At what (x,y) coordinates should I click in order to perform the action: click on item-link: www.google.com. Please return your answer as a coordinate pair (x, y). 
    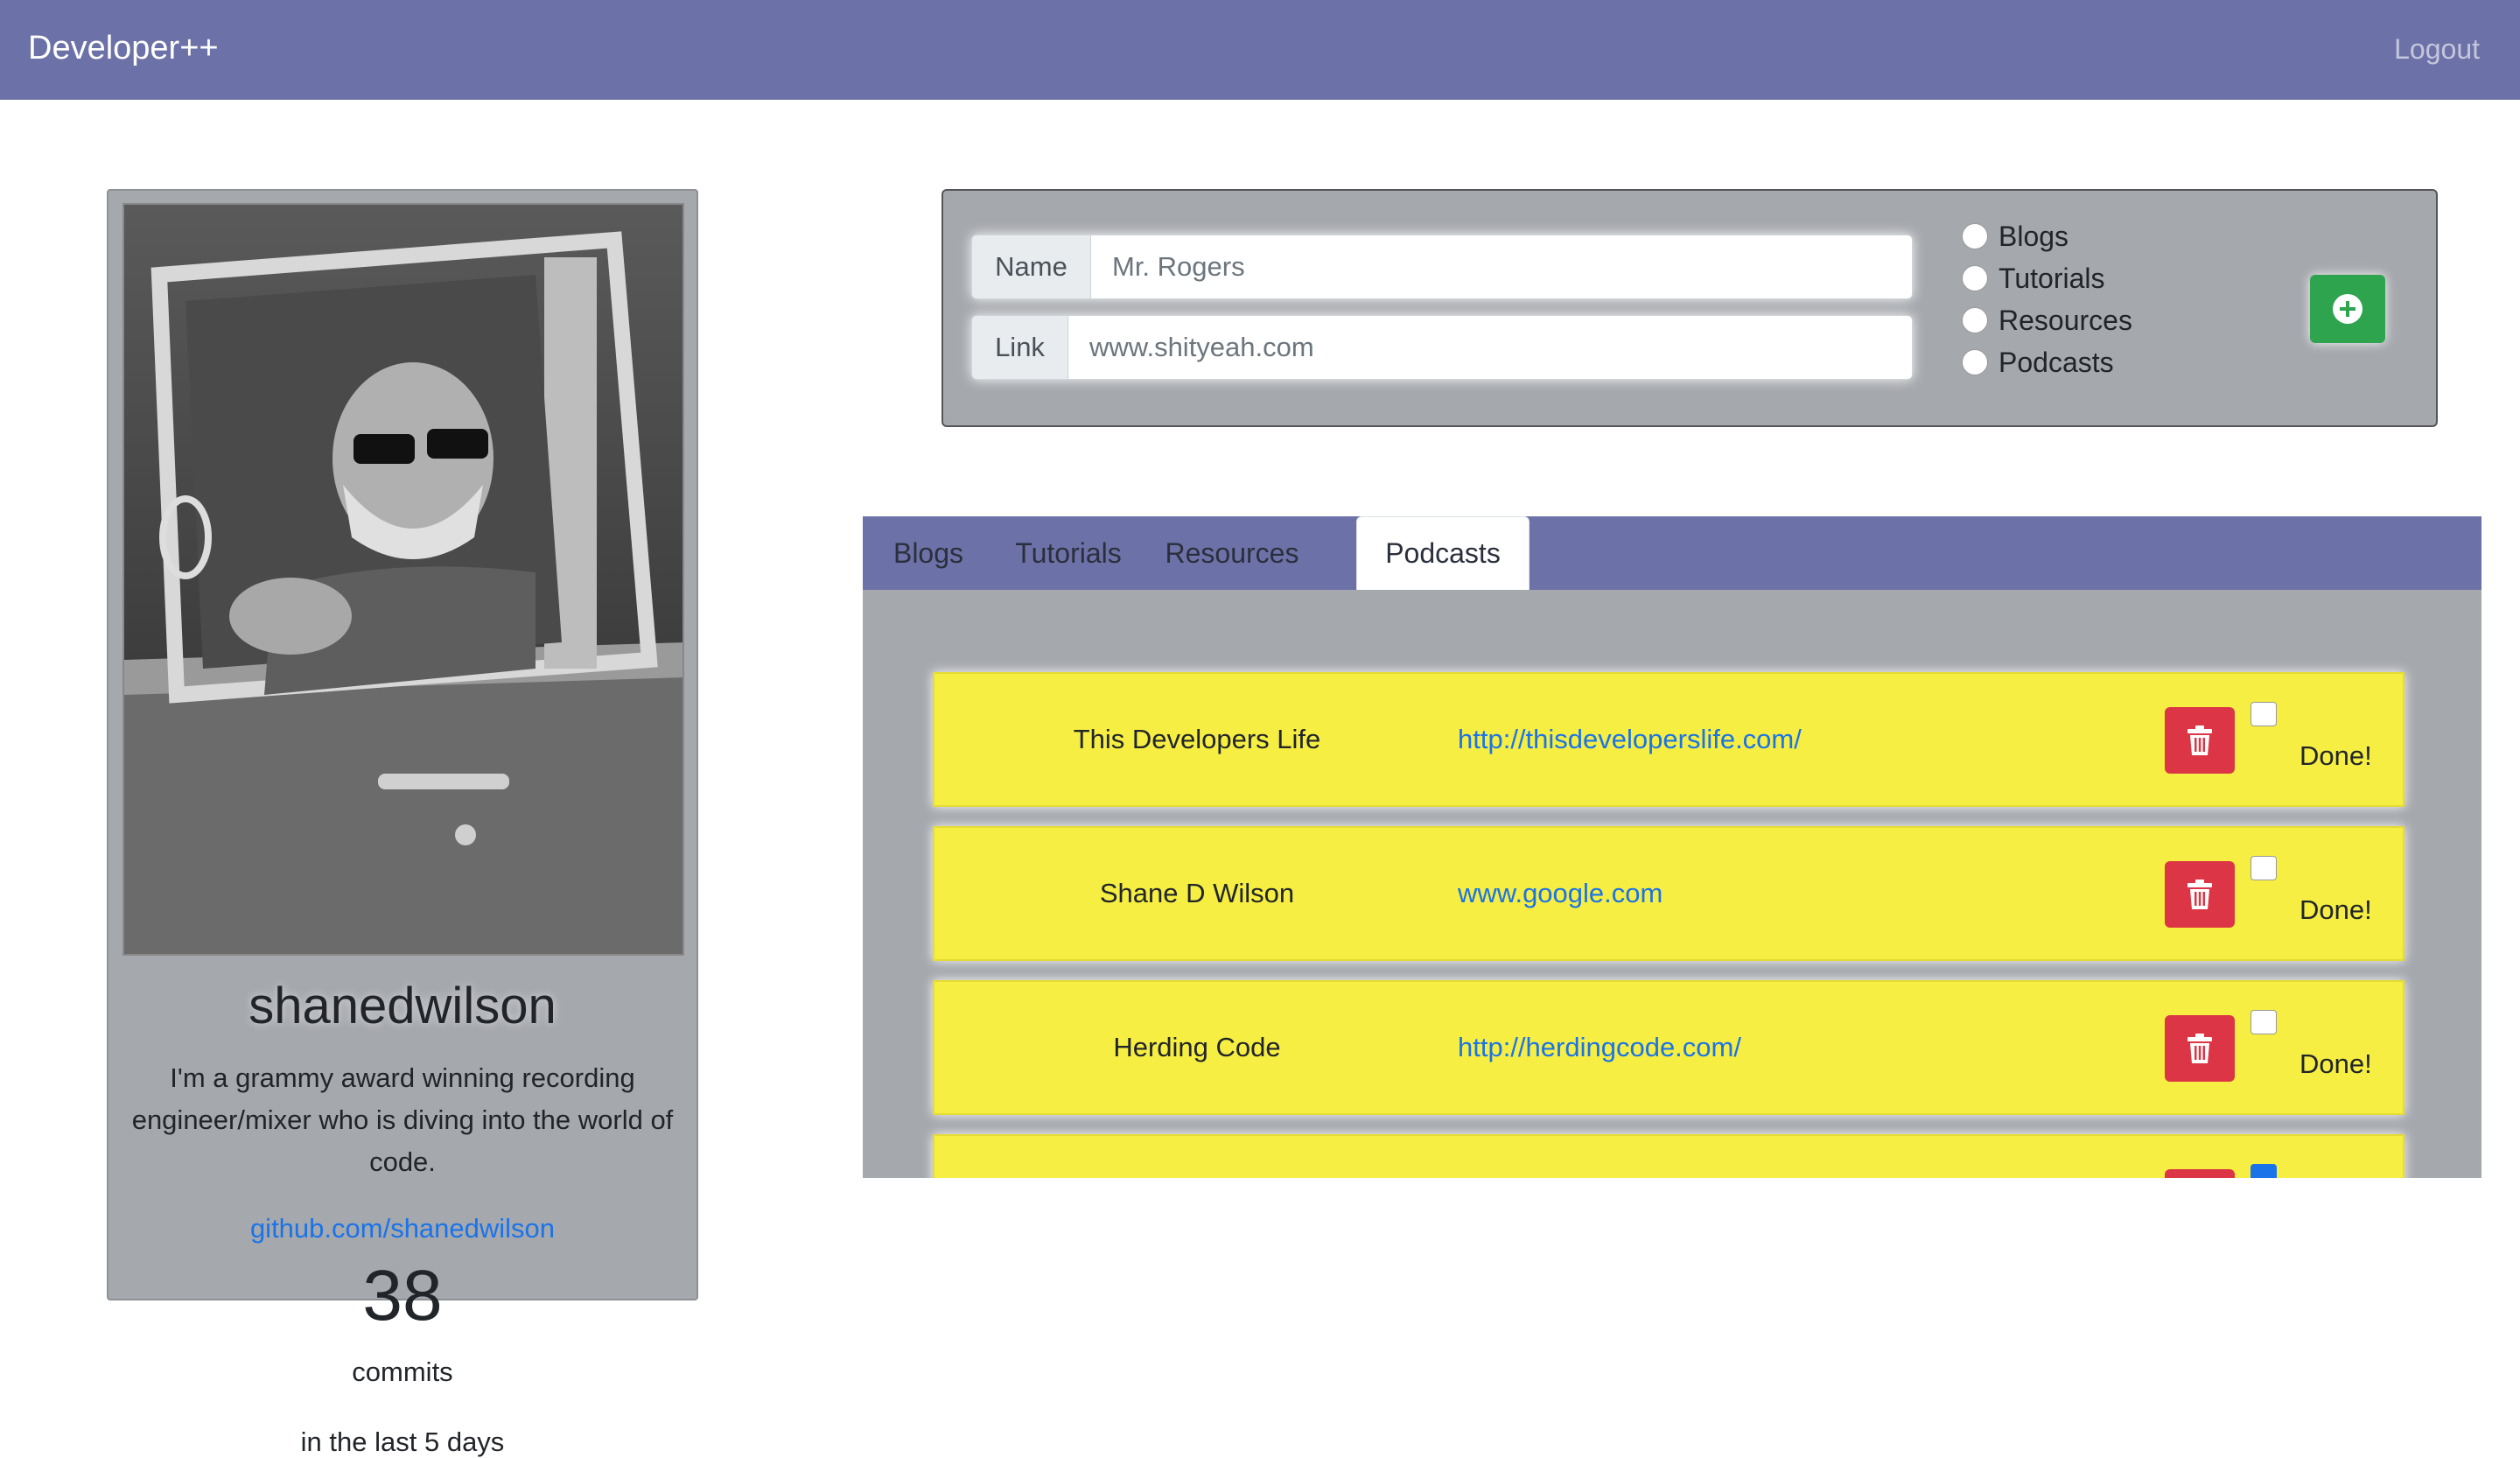
    Looking at the image, I should click on (1560, 893).